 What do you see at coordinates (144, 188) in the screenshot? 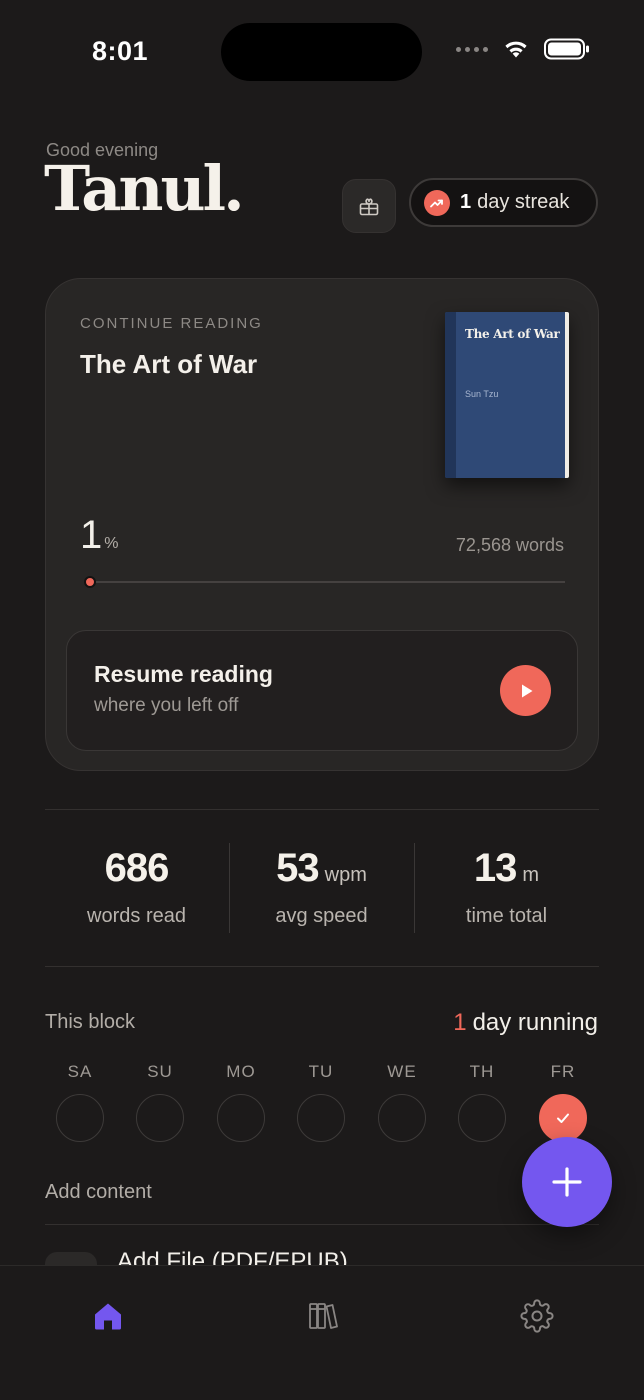
I see `user-name: Tanul.` at bounding box center [144, 188].